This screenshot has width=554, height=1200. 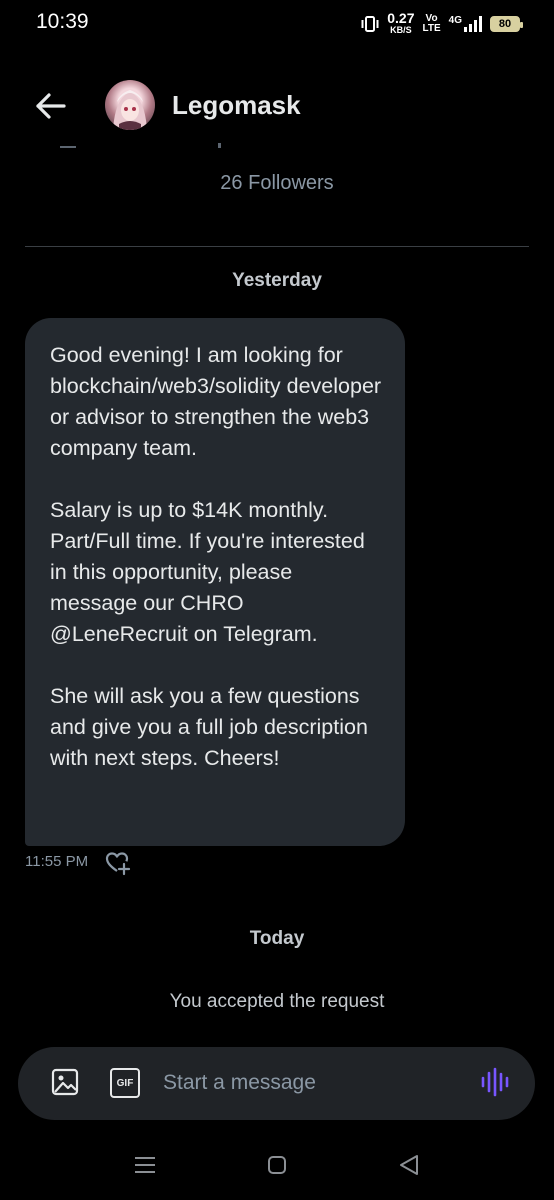 What do you see at coordinates (277, 1165) in the screenshot?
I see `home-square-icon` at bounding box center [277, 1165].